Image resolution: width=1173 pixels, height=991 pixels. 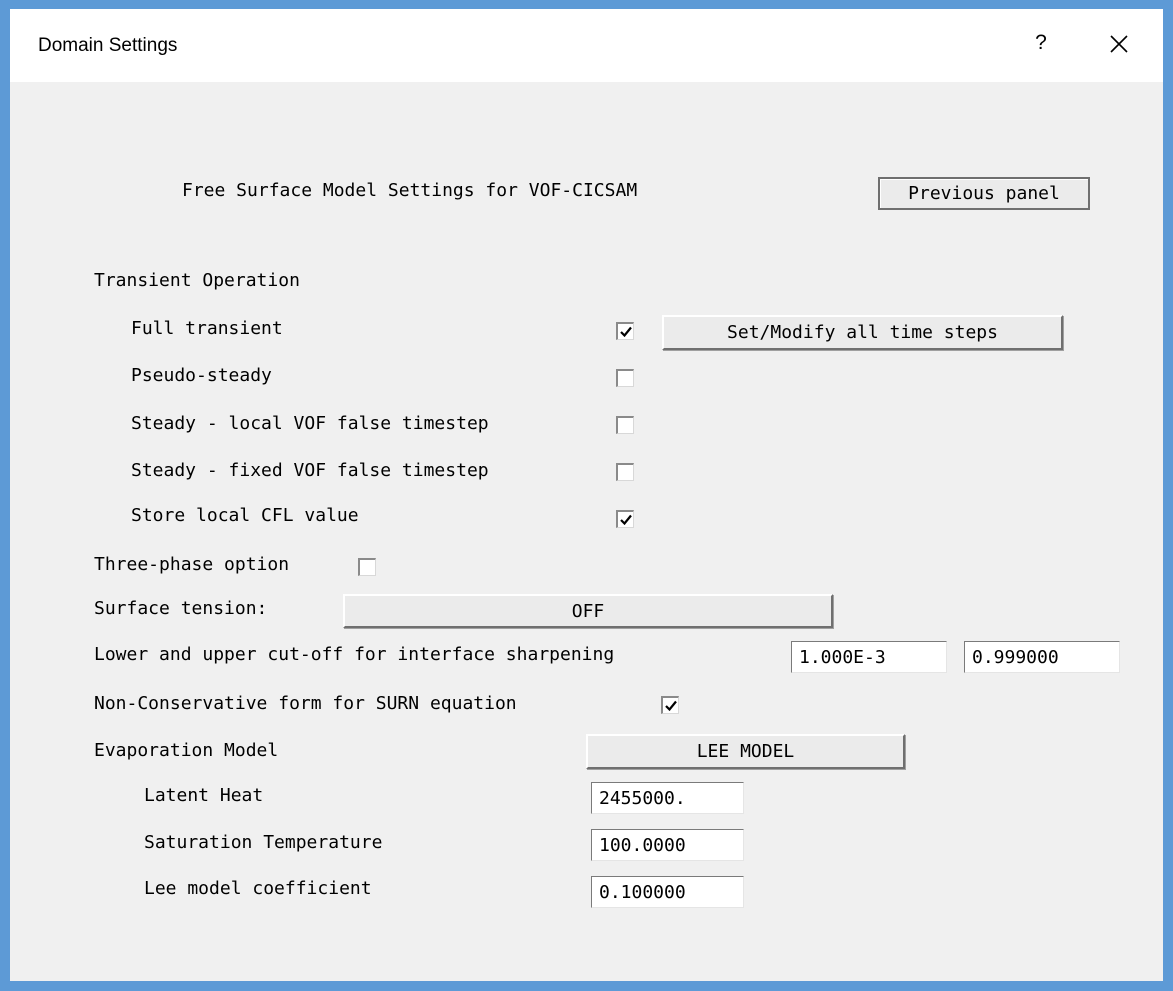 I want to click on three-phase-checkbox, so click(x=367, y=567).